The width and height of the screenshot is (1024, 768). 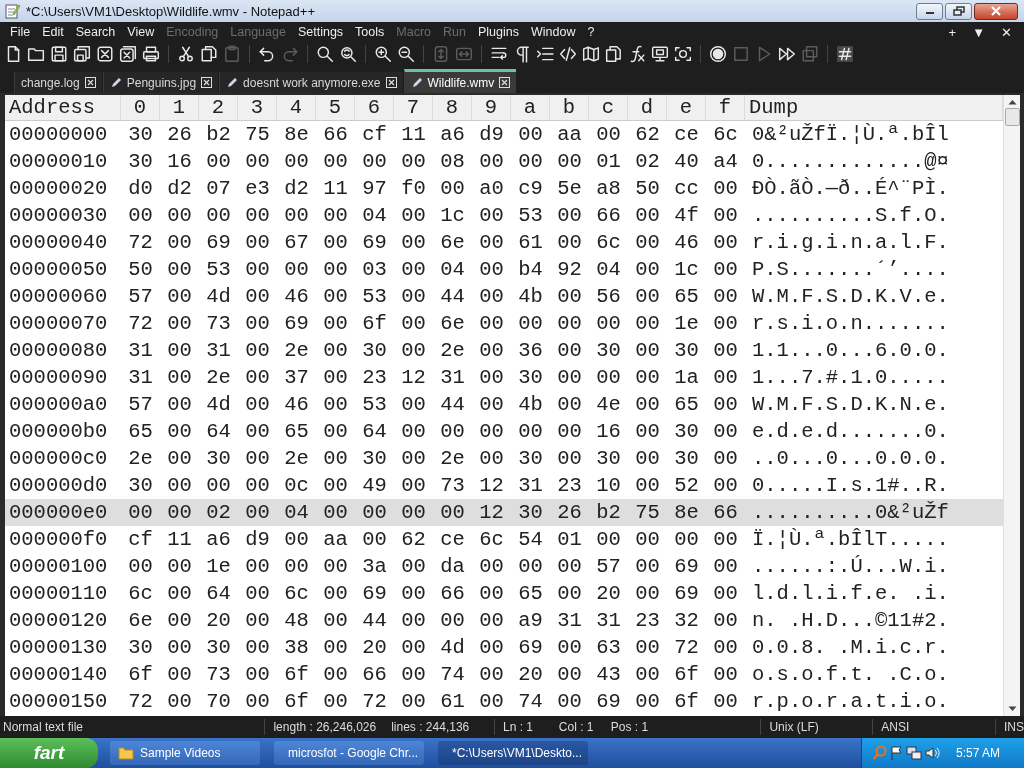 I want to click on menu-item: View, so click(x=141, y=32).